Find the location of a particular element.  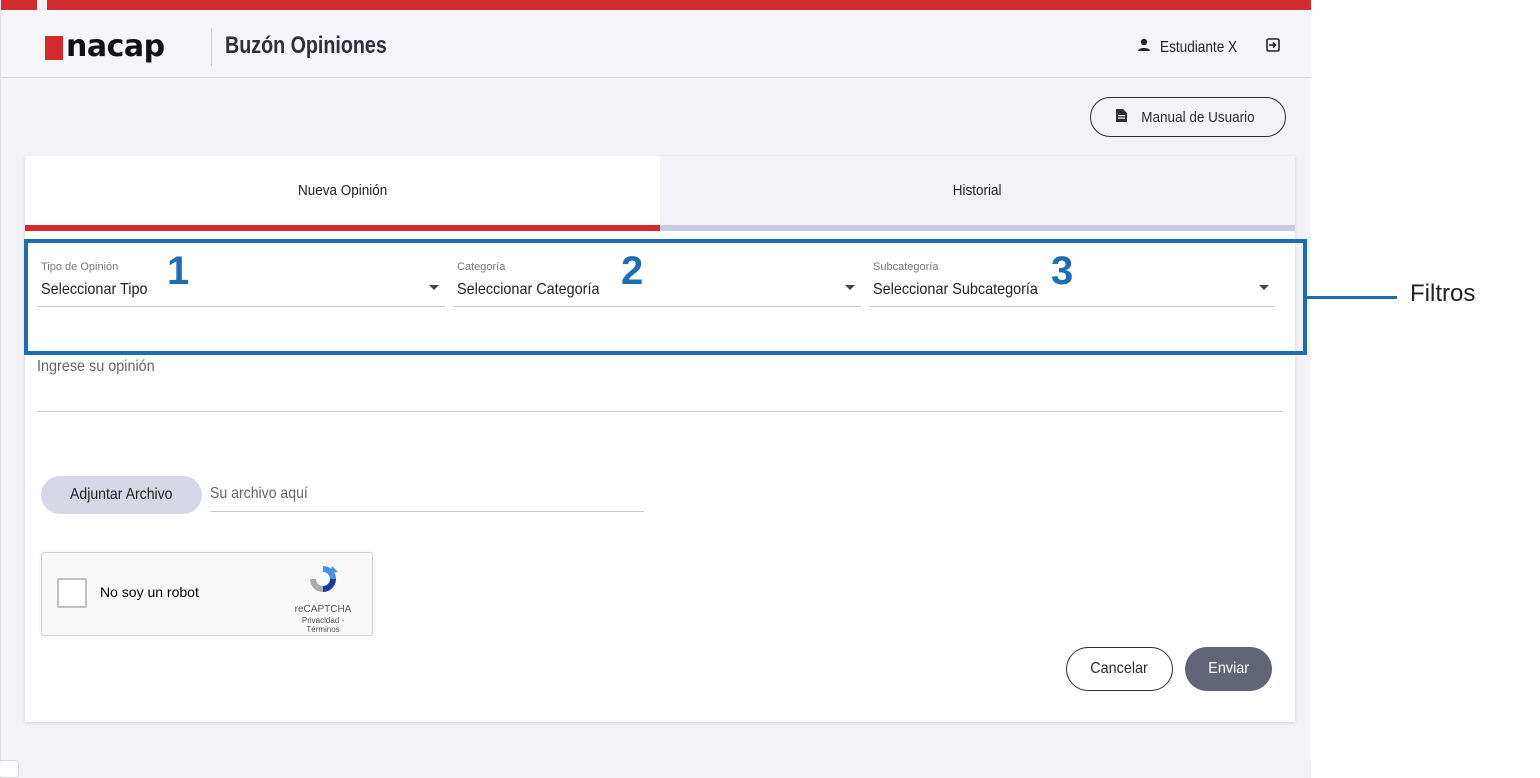

user-manual-label: Manual de Usuario is located at coordinates (1197, 117).